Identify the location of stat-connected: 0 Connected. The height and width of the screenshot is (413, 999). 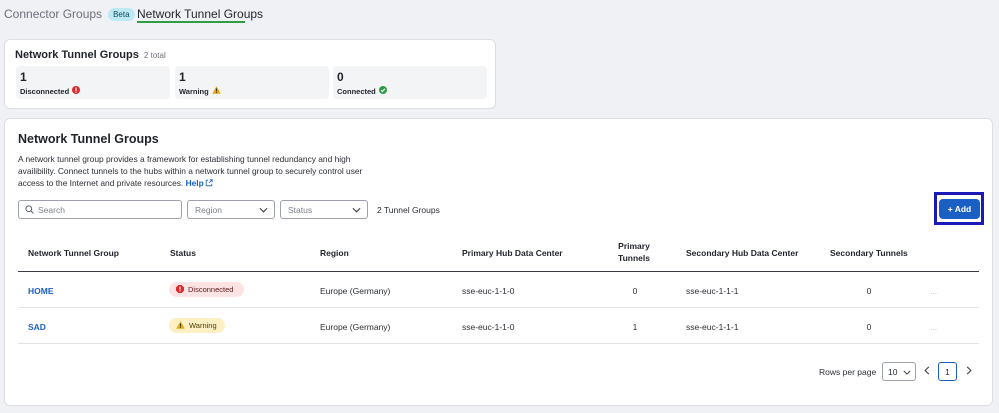
(410, 82).